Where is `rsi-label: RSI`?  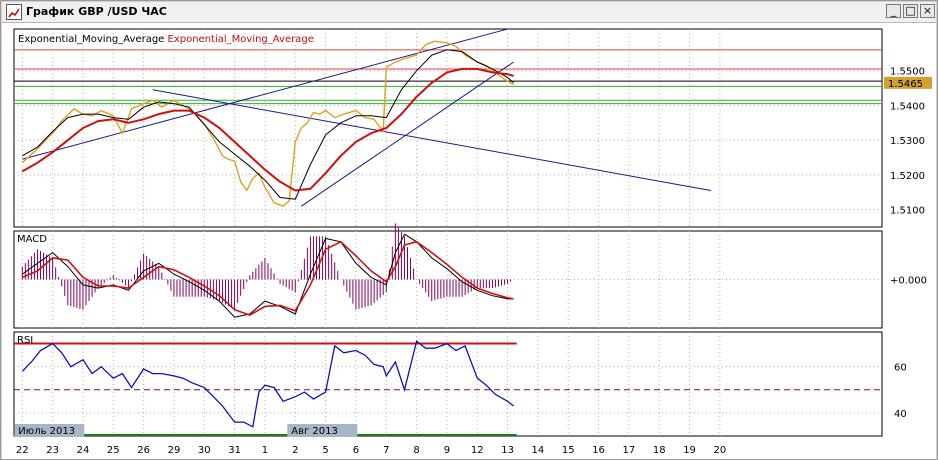
rsi-label: RSI is located at coordinates (25, 340).